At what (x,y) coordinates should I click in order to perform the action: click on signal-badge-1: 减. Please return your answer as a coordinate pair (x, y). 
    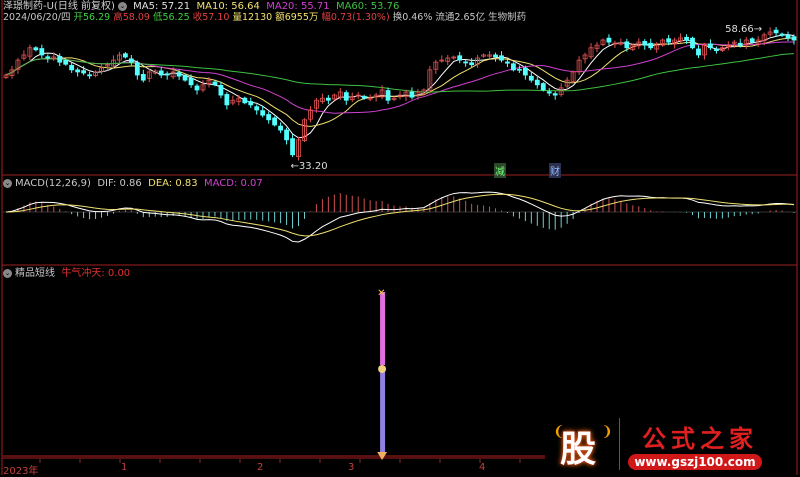
    Looking at the image, I should click on (500, 170).